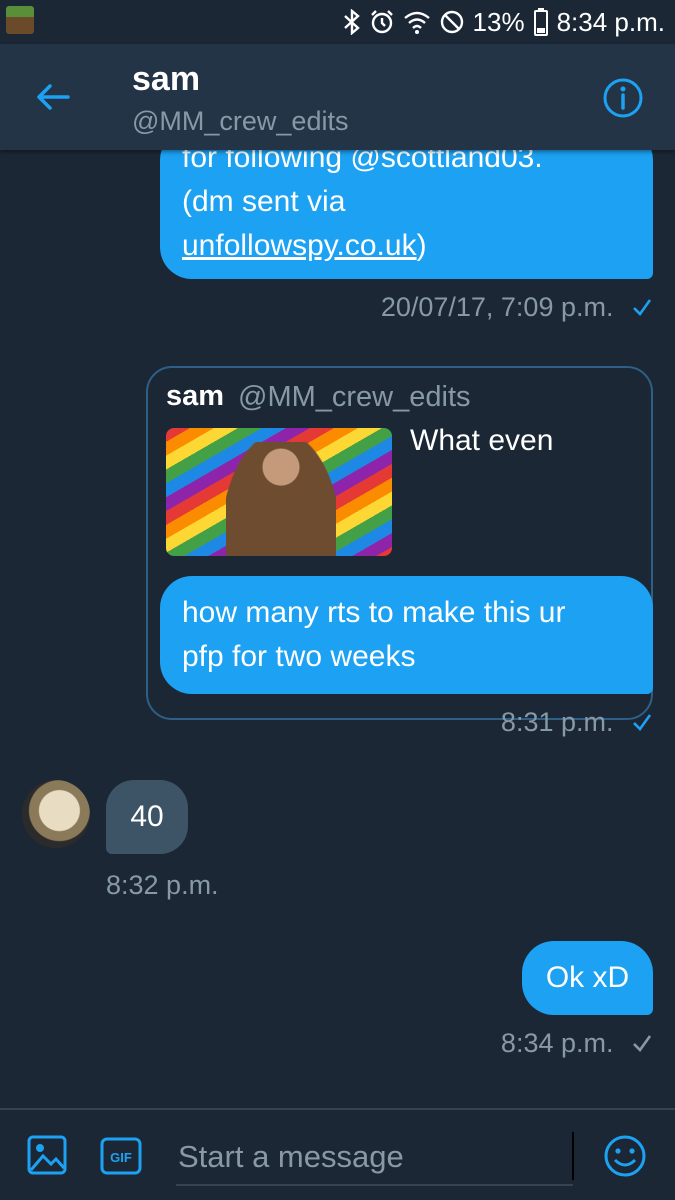 This screenshot has height=1200, width=675. I want to click on emoji-button, so click(625, 1156).